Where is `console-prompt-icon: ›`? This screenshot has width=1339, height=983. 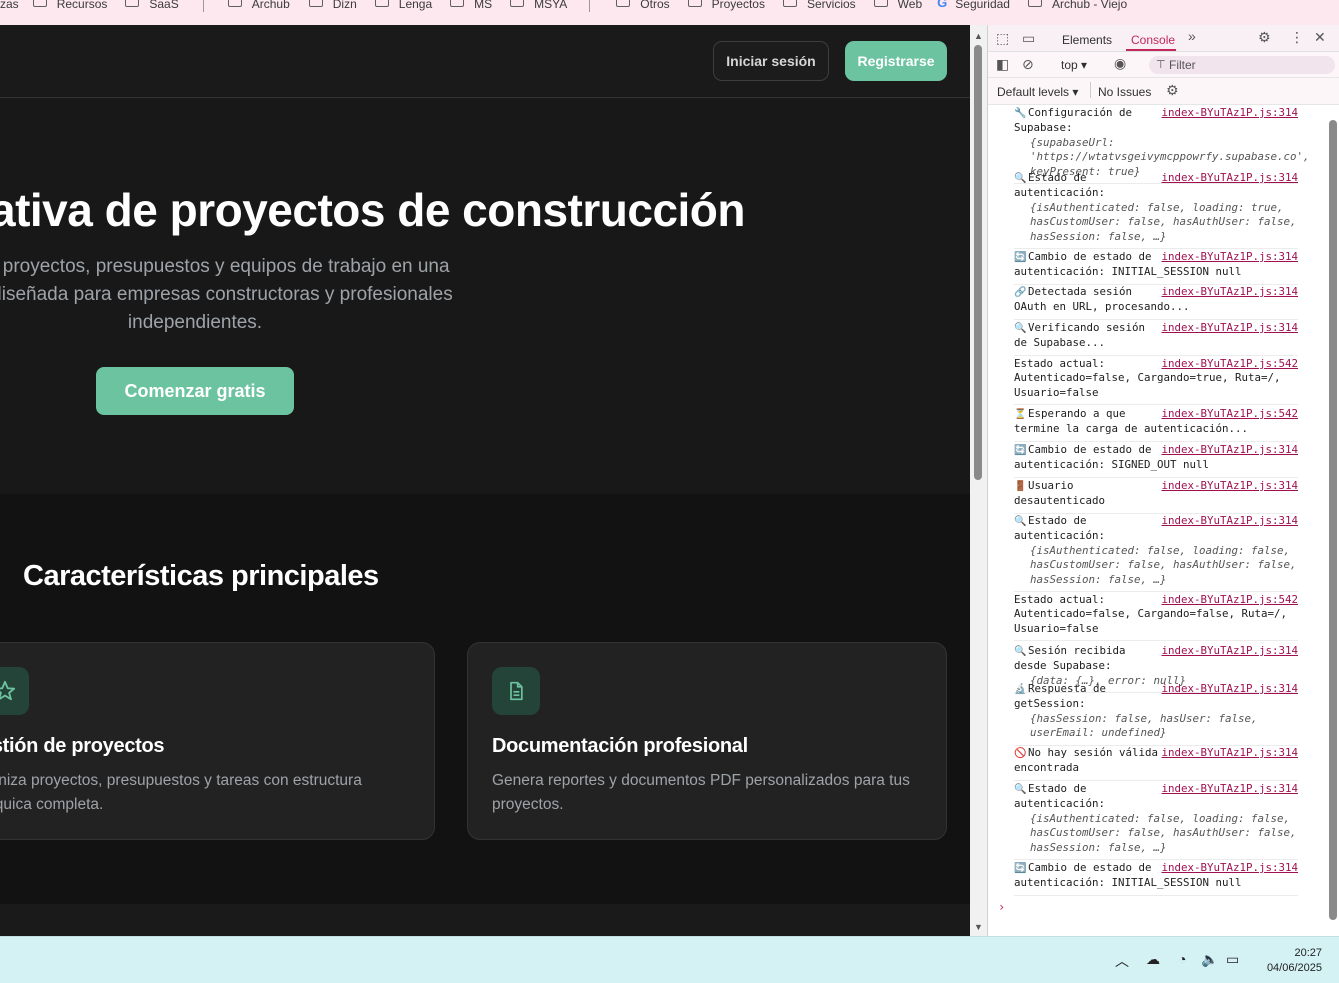 console-prompt-icon: › is located at coordinates (1001, 907).